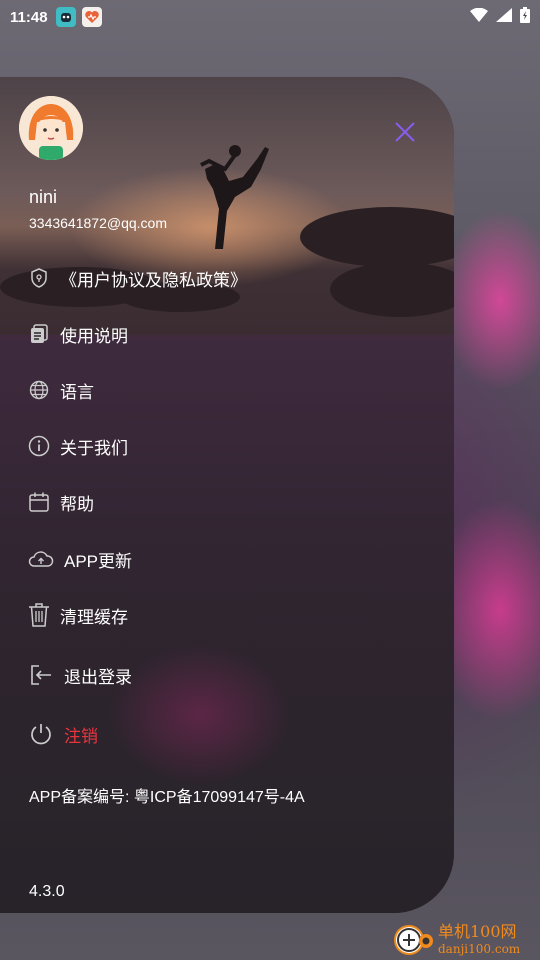  What do you see at coordinates (41, 559) in the screenshot?
I see `cloud-upload-icon` at bounding box center [41, 559].